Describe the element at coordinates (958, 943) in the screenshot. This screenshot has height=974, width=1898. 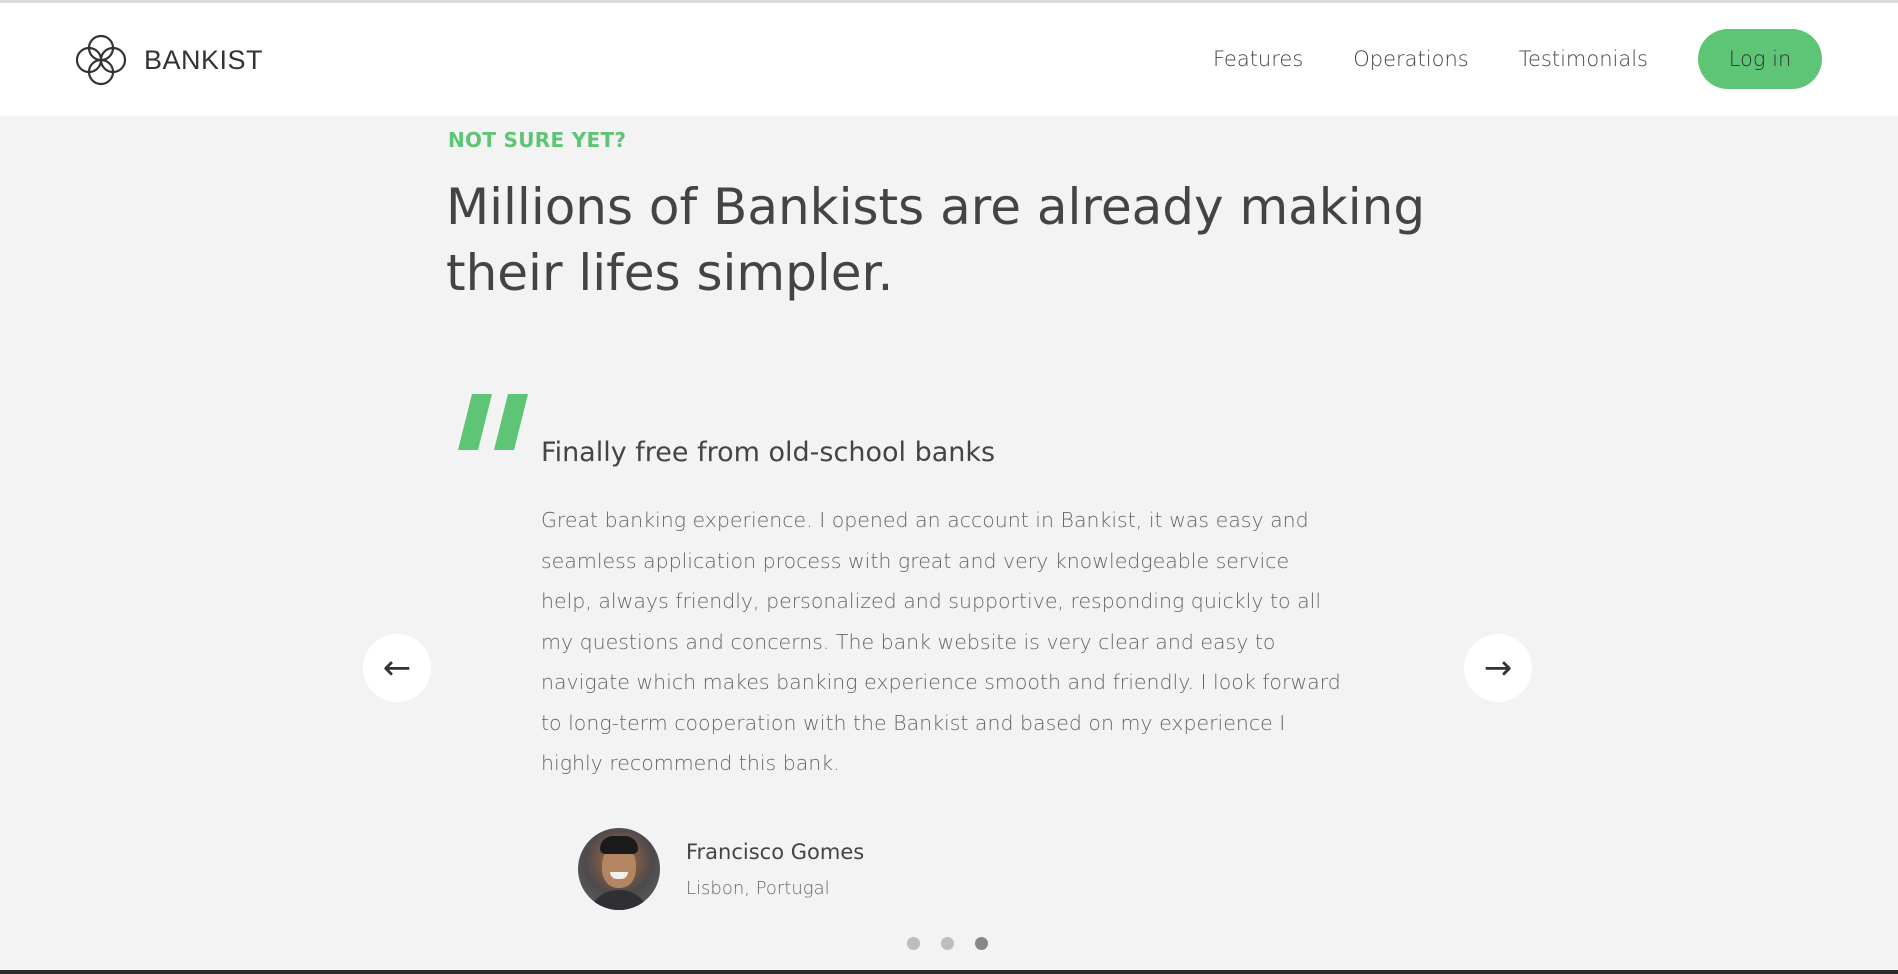
I see `slider-dots` at that location.